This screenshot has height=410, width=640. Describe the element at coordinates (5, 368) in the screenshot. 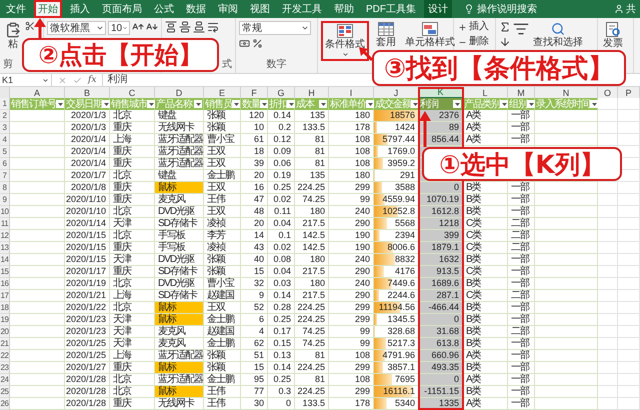

I see `row-number: 23` at that location.